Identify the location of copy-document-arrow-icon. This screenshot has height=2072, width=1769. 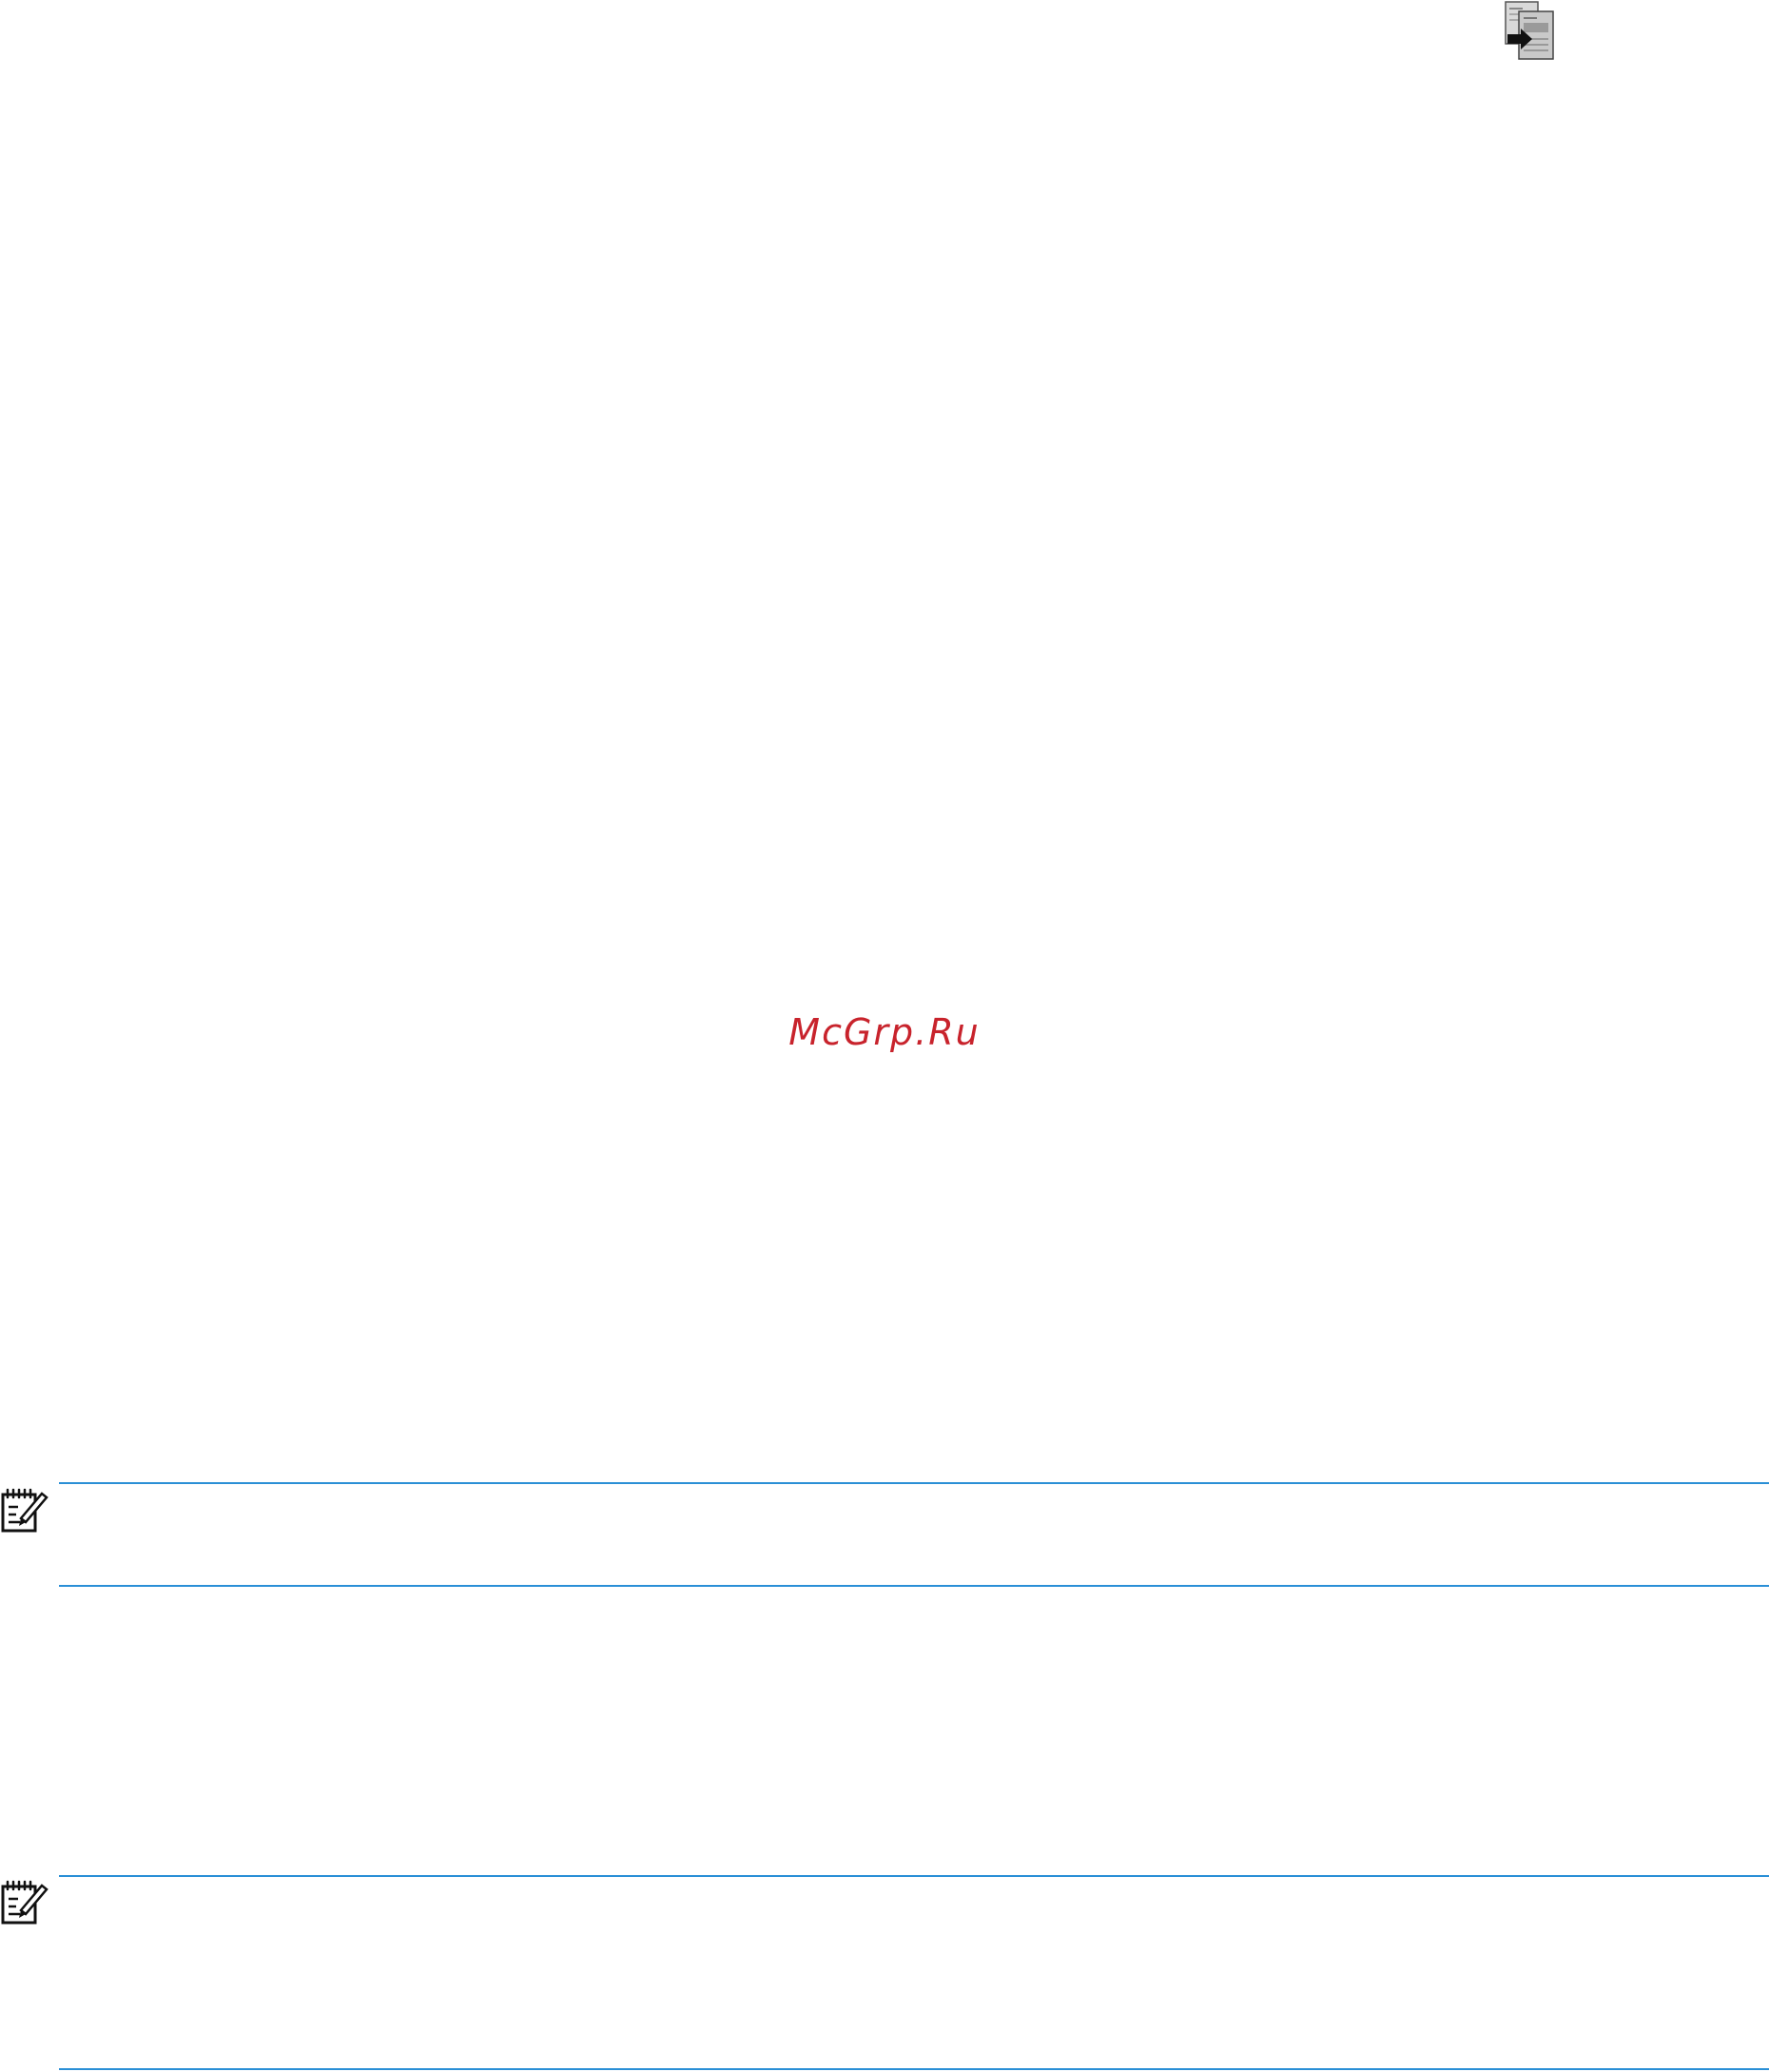
(1529, 31).